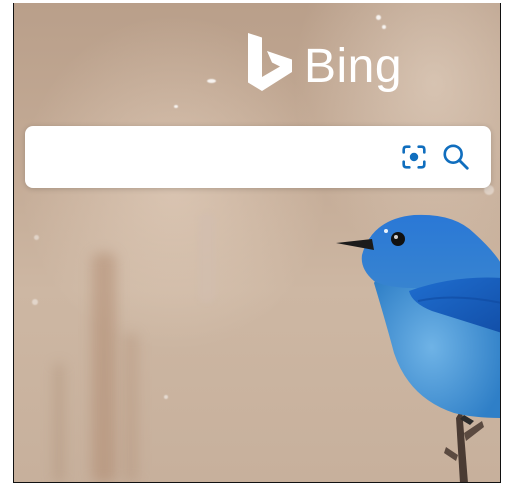 This screenshot has width=506, height=489. I want to click on magnifier-icon, so click(456, 157).